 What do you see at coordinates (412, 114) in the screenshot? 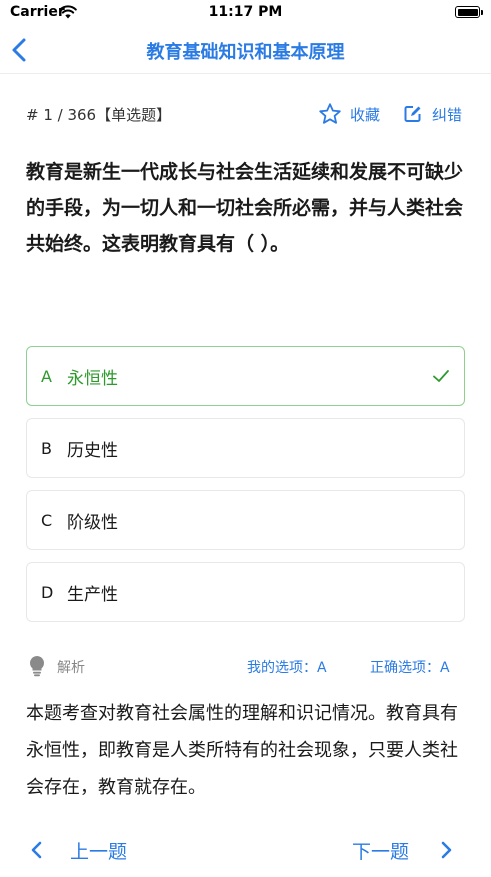
I see `edit-icon` at bounding box center [412, 114].